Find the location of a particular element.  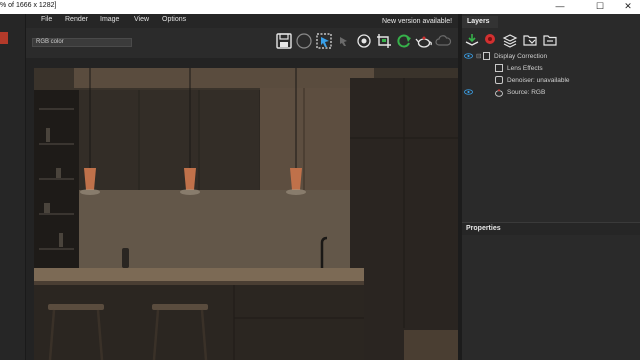

folder-open-icon is located at coordinates (530, 40).